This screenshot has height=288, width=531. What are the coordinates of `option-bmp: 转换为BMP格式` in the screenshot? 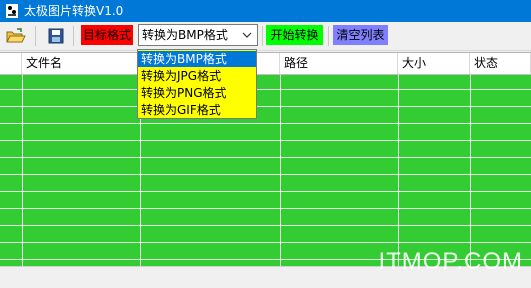 It's located at (197, 59).